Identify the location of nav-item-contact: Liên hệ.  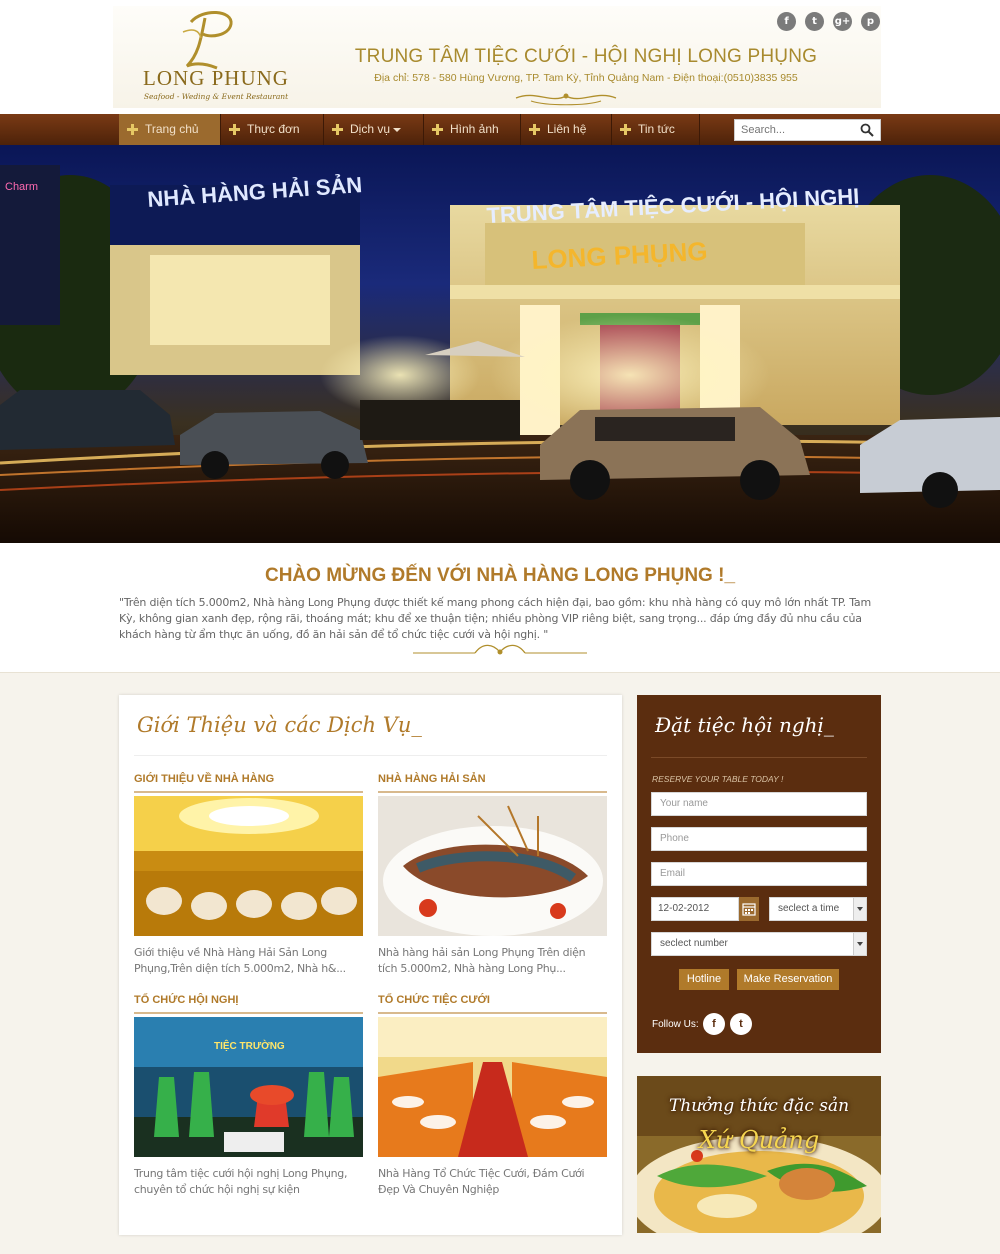
(566, 129).